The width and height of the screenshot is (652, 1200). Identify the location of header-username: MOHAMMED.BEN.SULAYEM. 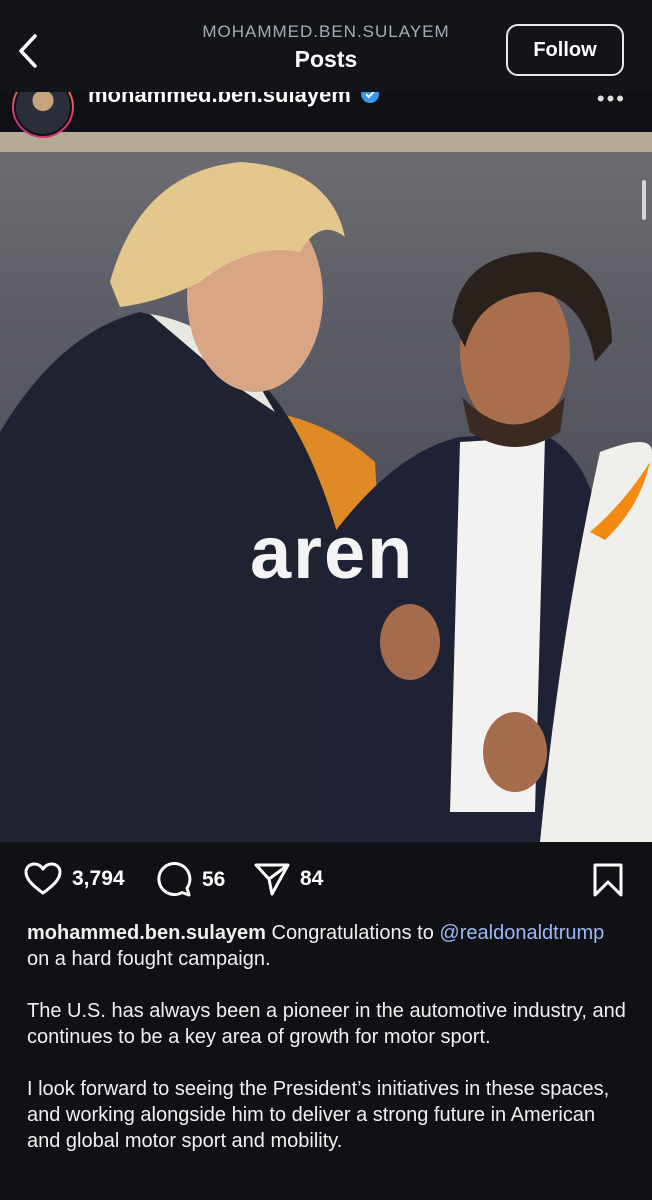
(326, 31).